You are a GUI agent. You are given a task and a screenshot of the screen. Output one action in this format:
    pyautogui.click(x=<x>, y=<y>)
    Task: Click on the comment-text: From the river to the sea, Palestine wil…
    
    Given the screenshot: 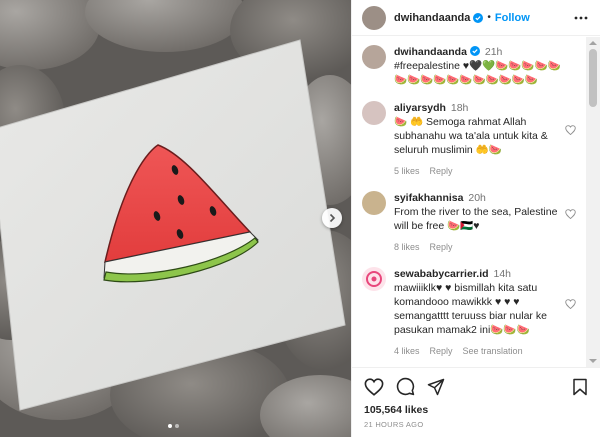 What is the action you would take?
    pyautogui.click(x=476, y=219)
    